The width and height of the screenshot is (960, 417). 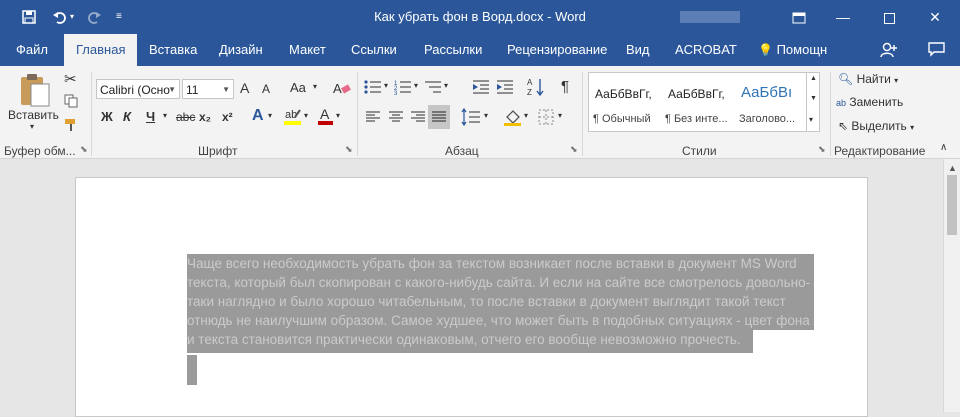 I want to click on change-case-button: Aa, so click(x=298, y=87).